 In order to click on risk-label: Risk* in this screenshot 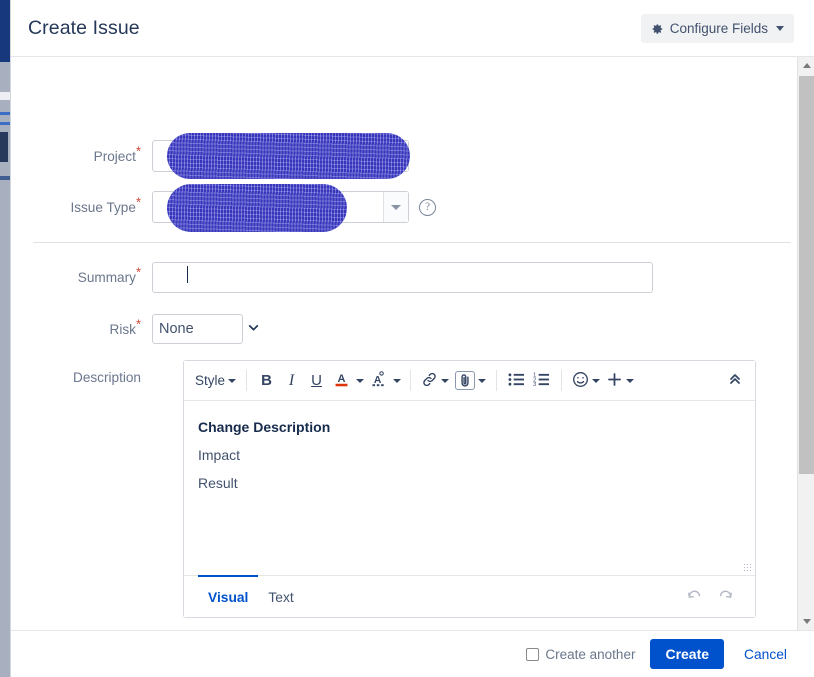, I will do `click(125, 326)`.